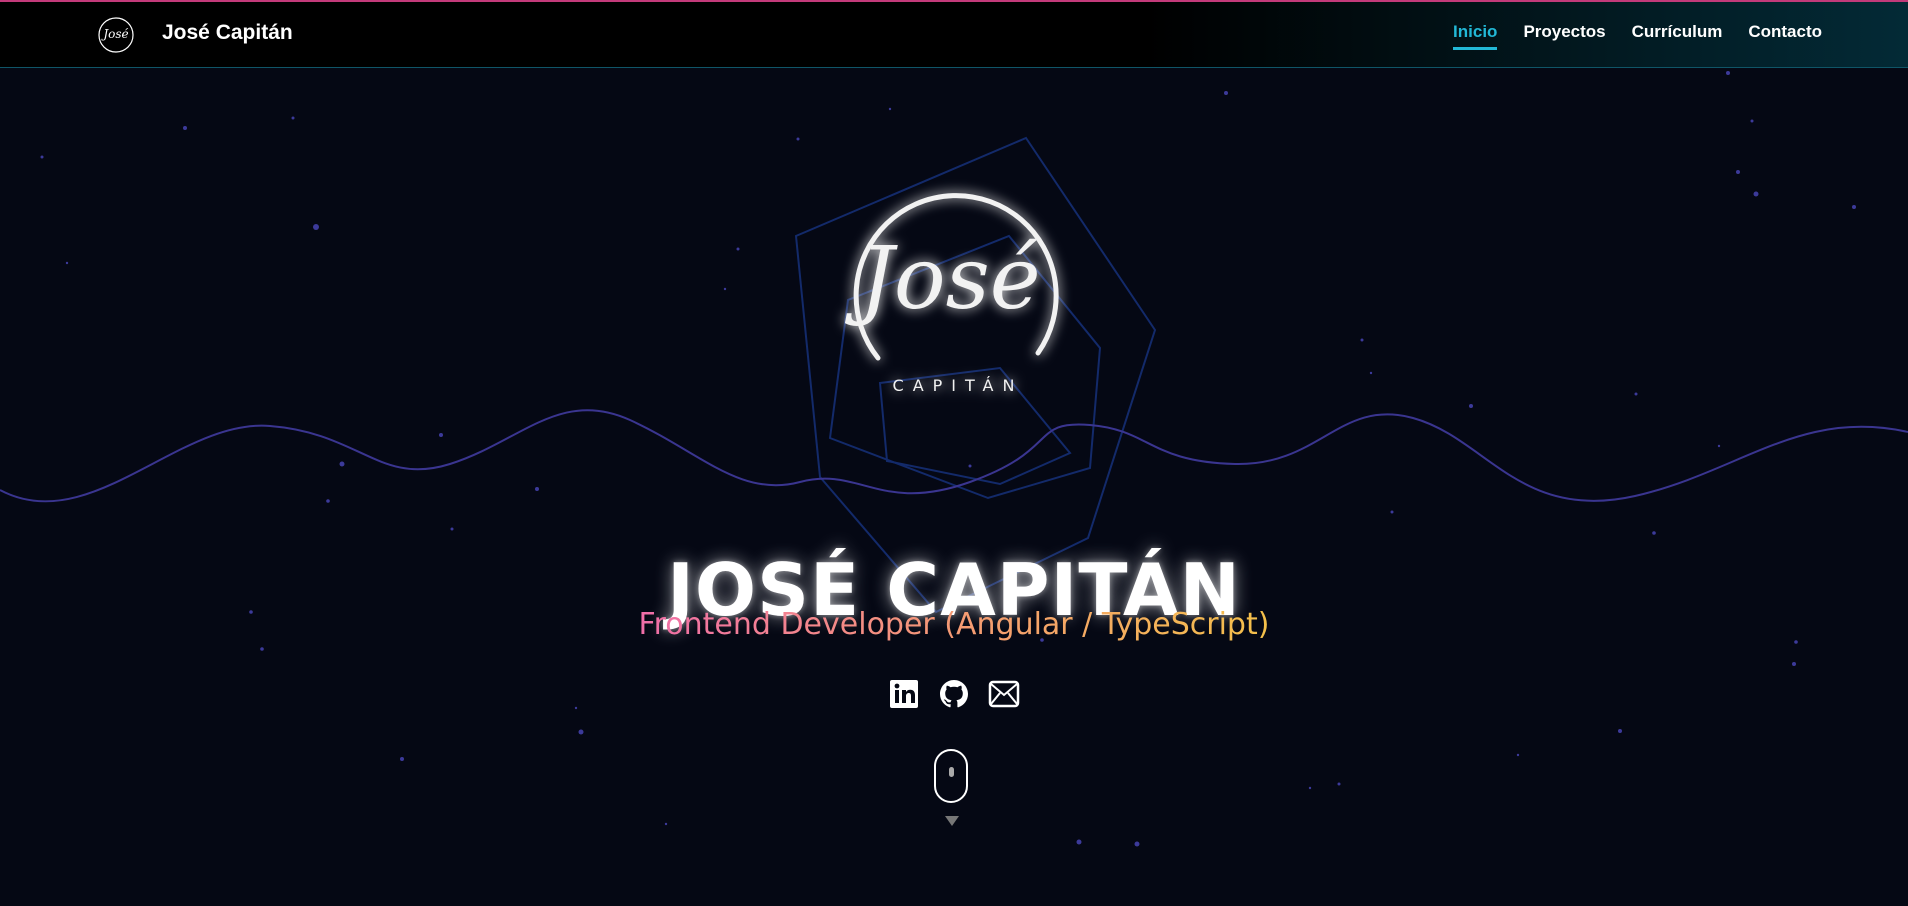 The width and height of the screenshot is (1908, 906). Describe the element at coordinates (1677, 36) in the screenshot. I see `nav-curriculum: Currículum` at that location.